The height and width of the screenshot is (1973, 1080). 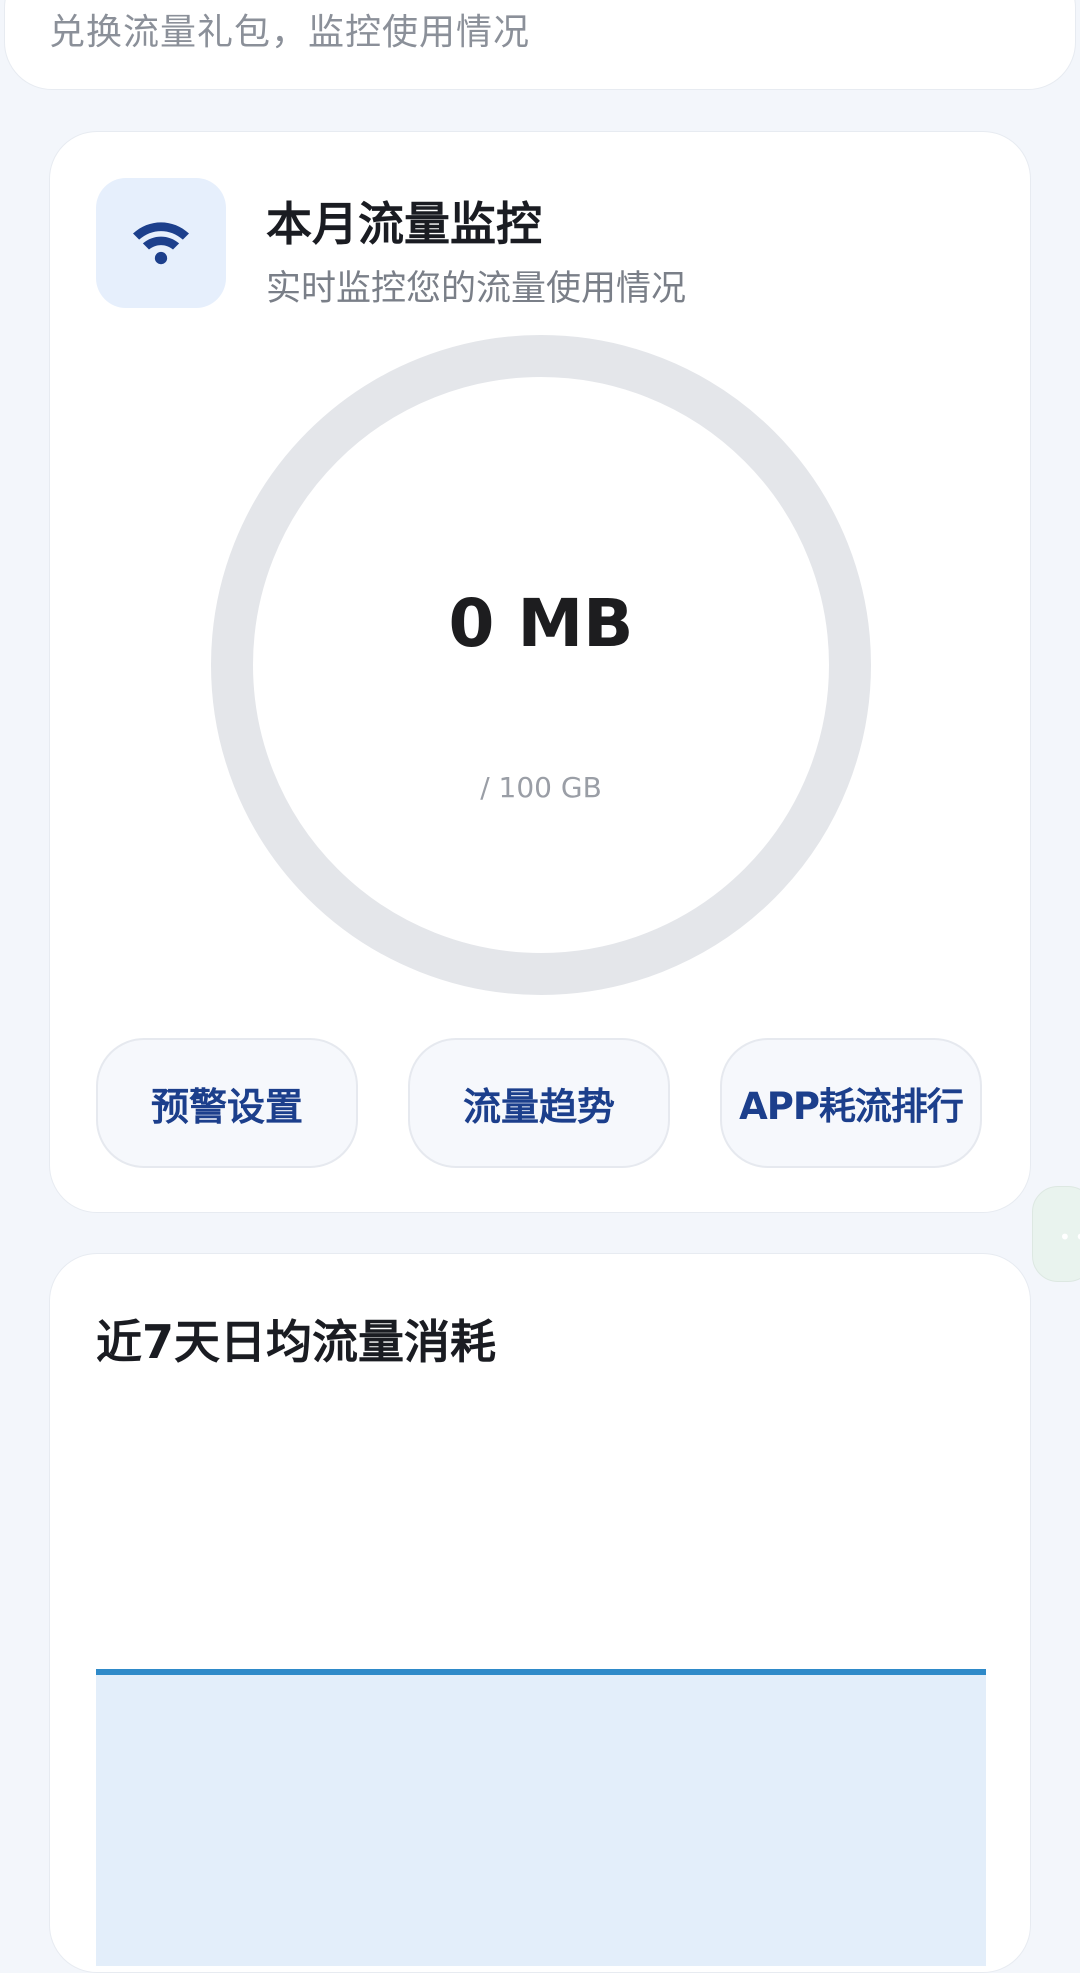 What do you see at coordinates (540, 45) in the screenshot?
I see `package-card: 兑换流量礼包，监控使用情况` at bounding box center [540, 45].